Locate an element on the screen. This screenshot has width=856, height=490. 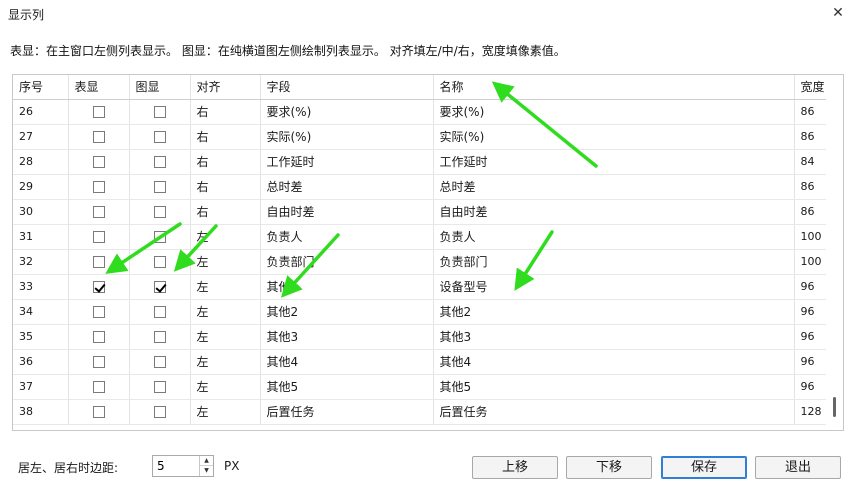
table-row: 28 右工作延时 工作延时 84 is located at coordinates (421, 162).